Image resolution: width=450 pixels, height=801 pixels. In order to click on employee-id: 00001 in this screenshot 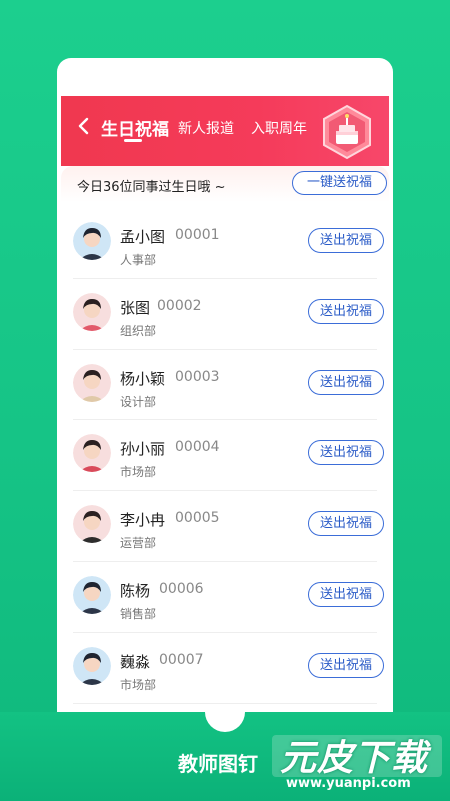, I will do `click(197, 235)`.